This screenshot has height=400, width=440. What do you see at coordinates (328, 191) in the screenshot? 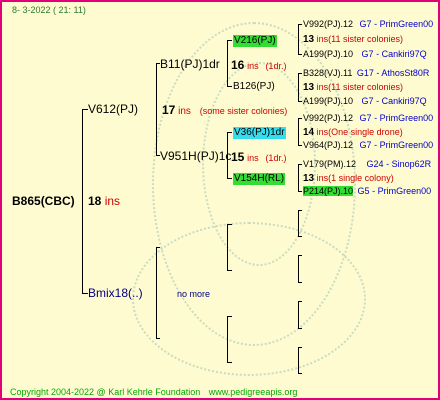
I see `leaf-name: P214(PJ).10` at bounding box center [328, 191].